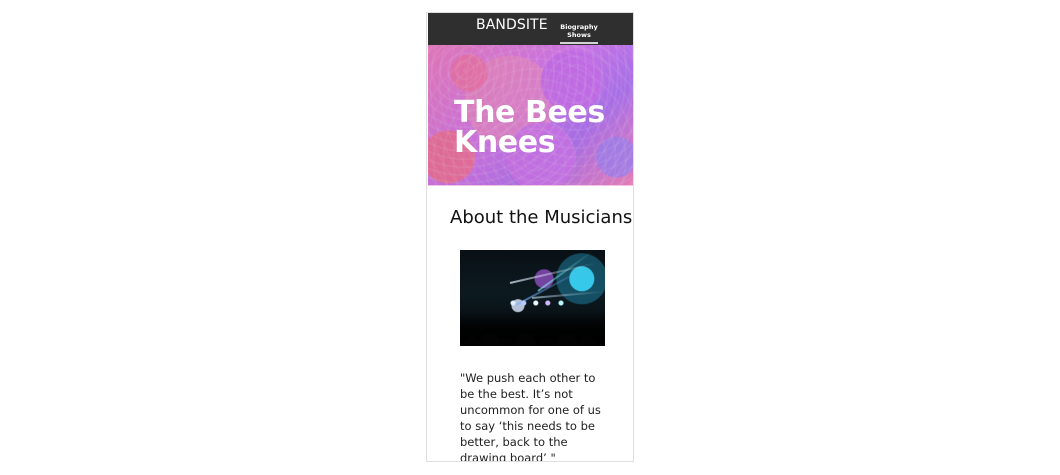 This screenshot has width=1060, height=475. I want to click on crowd-silhouette, so click(532, 328).